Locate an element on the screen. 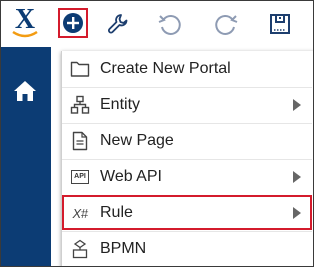 The width and height of the screenshot is (320, 267). bpmn-icon is located at coordinates (80, 249).